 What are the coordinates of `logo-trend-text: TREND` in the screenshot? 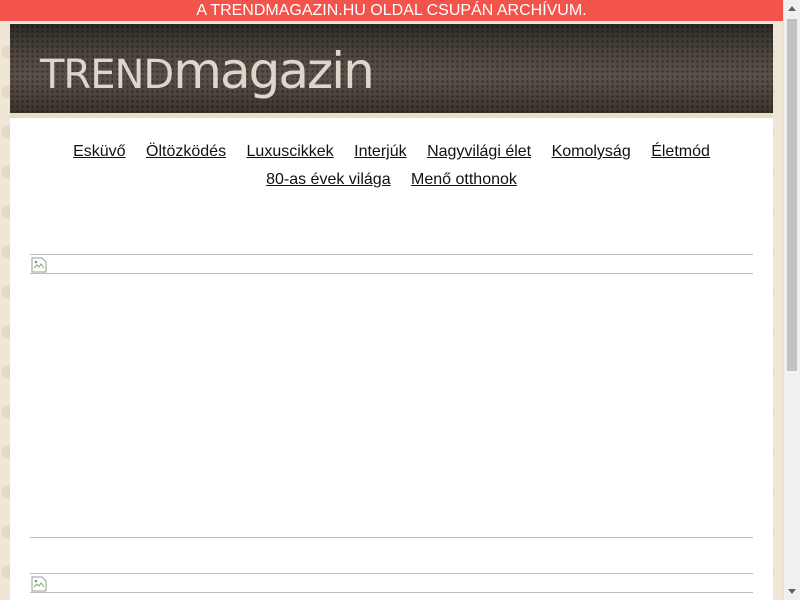 It's located at (107, 75).